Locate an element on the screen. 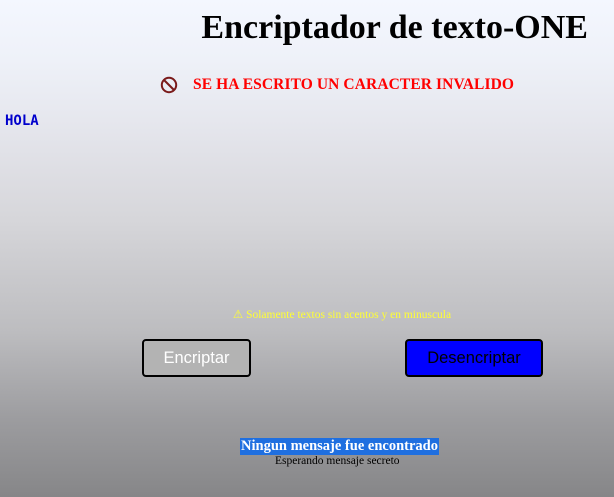  decrypt-button: Desencriptar is located at coordinates (474, 358).